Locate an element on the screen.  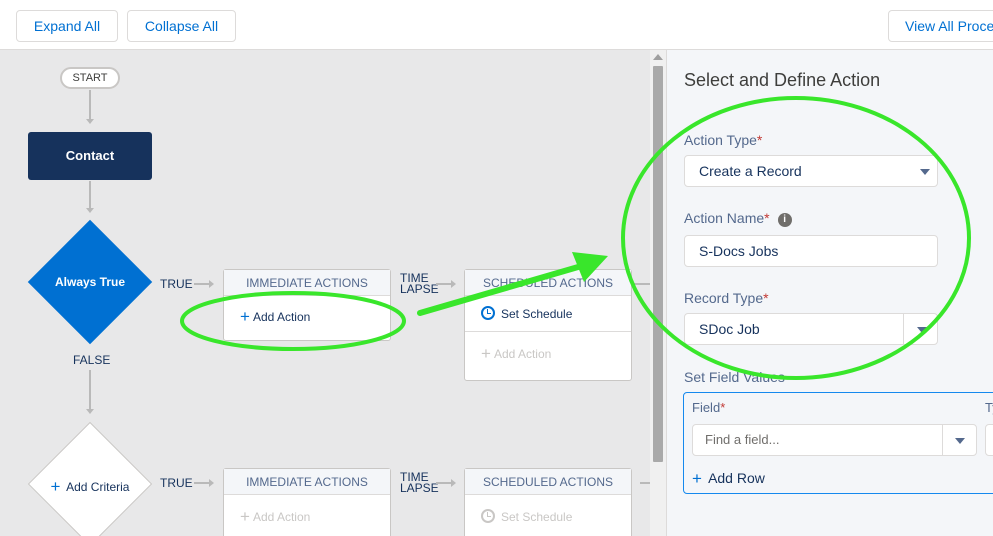
top-toolbar: Expand All Collapse All View All Proce is located at coordinates (496, 25).